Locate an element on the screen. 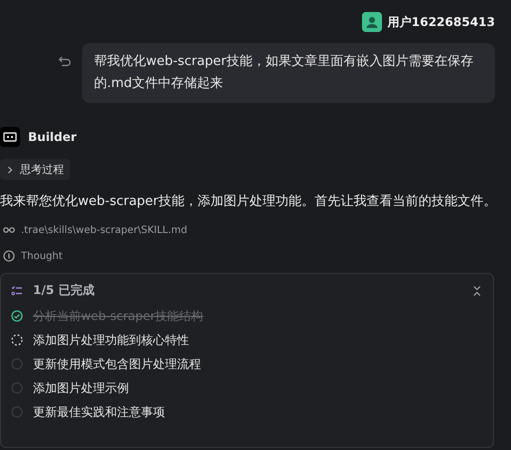 The width and height of the screenshot is (511, 450). todo-item-text: 更新最佳实践和注意事项 is located at coordinates (99, 412).